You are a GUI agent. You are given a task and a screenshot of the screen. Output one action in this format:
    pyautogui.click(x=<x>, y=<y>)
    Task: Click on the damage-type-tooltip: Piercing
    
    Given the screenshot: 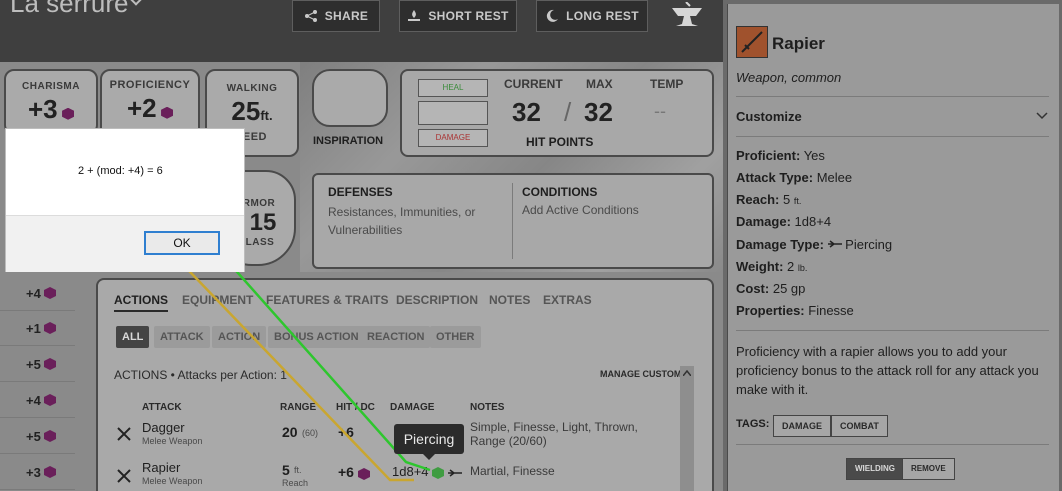 What is the action you would take?
    pyautogui.click(x=429, y=442)
    